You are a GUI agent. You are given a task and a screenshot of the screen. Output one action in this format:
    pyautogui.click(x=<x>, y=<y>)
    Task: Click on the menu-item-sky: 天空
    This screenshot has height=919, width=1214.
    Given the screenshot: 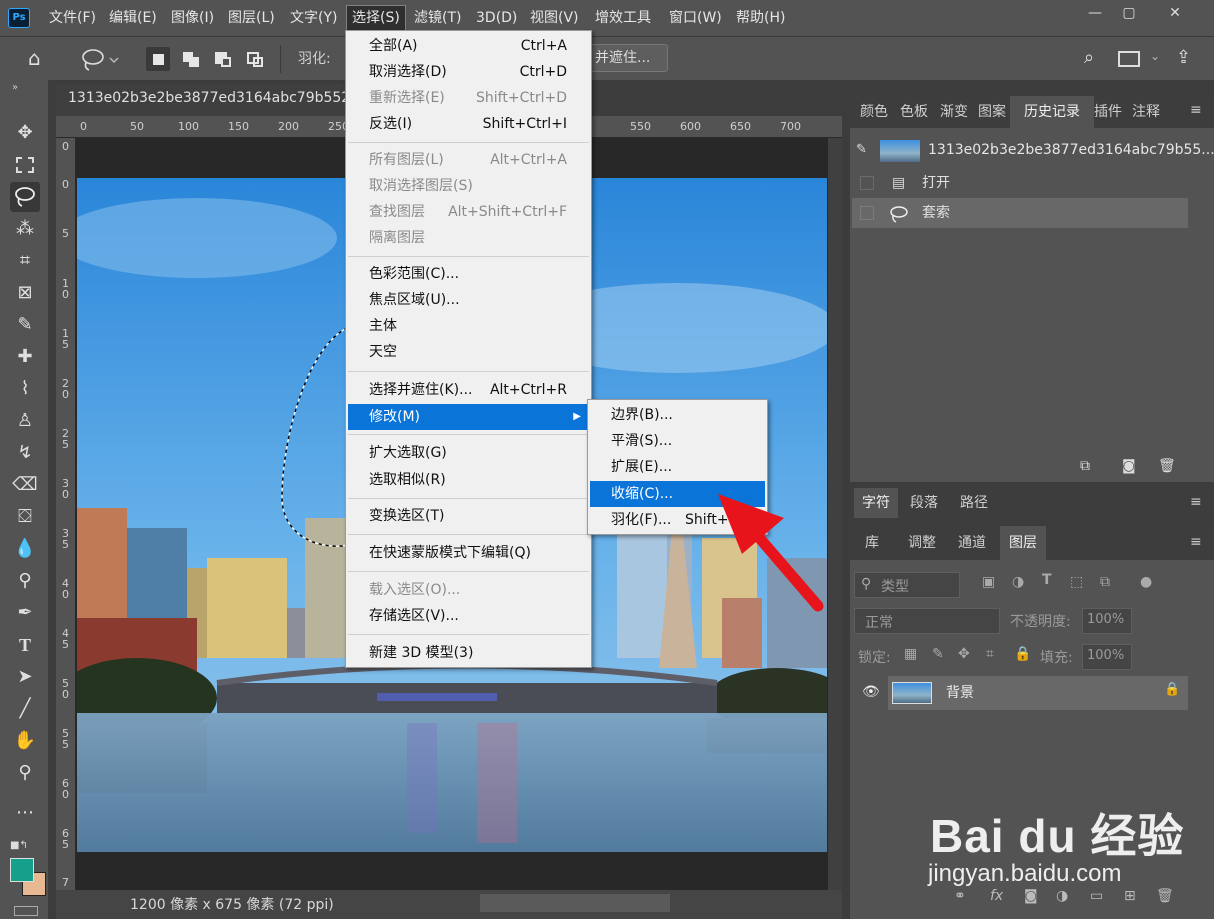 What is the action you would take?
    pyautogui.click(x=468, y=352)
    